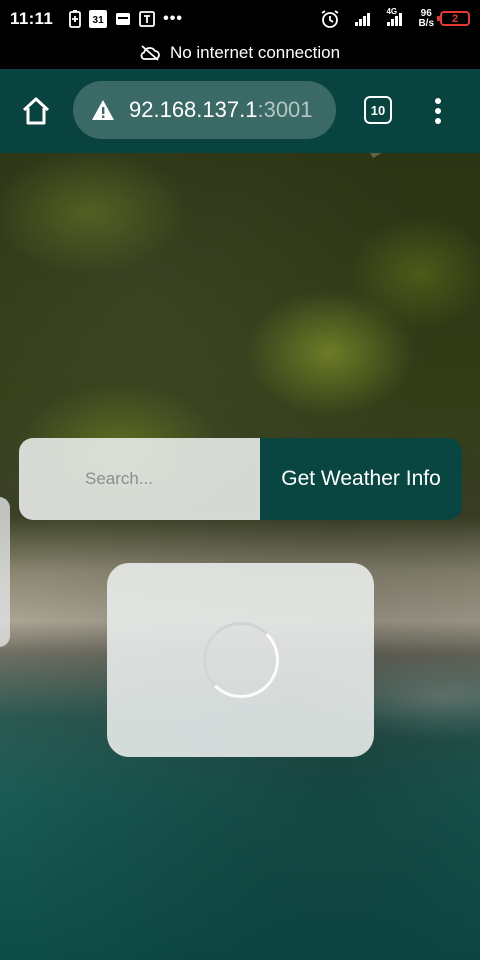 Image resolution: width=480 pixels, height=960 pixels. What do you see at coordinates (193, 109) in the screenshot?
I see `url-host: 92.168.137.1` at bounding box center [193, 109].